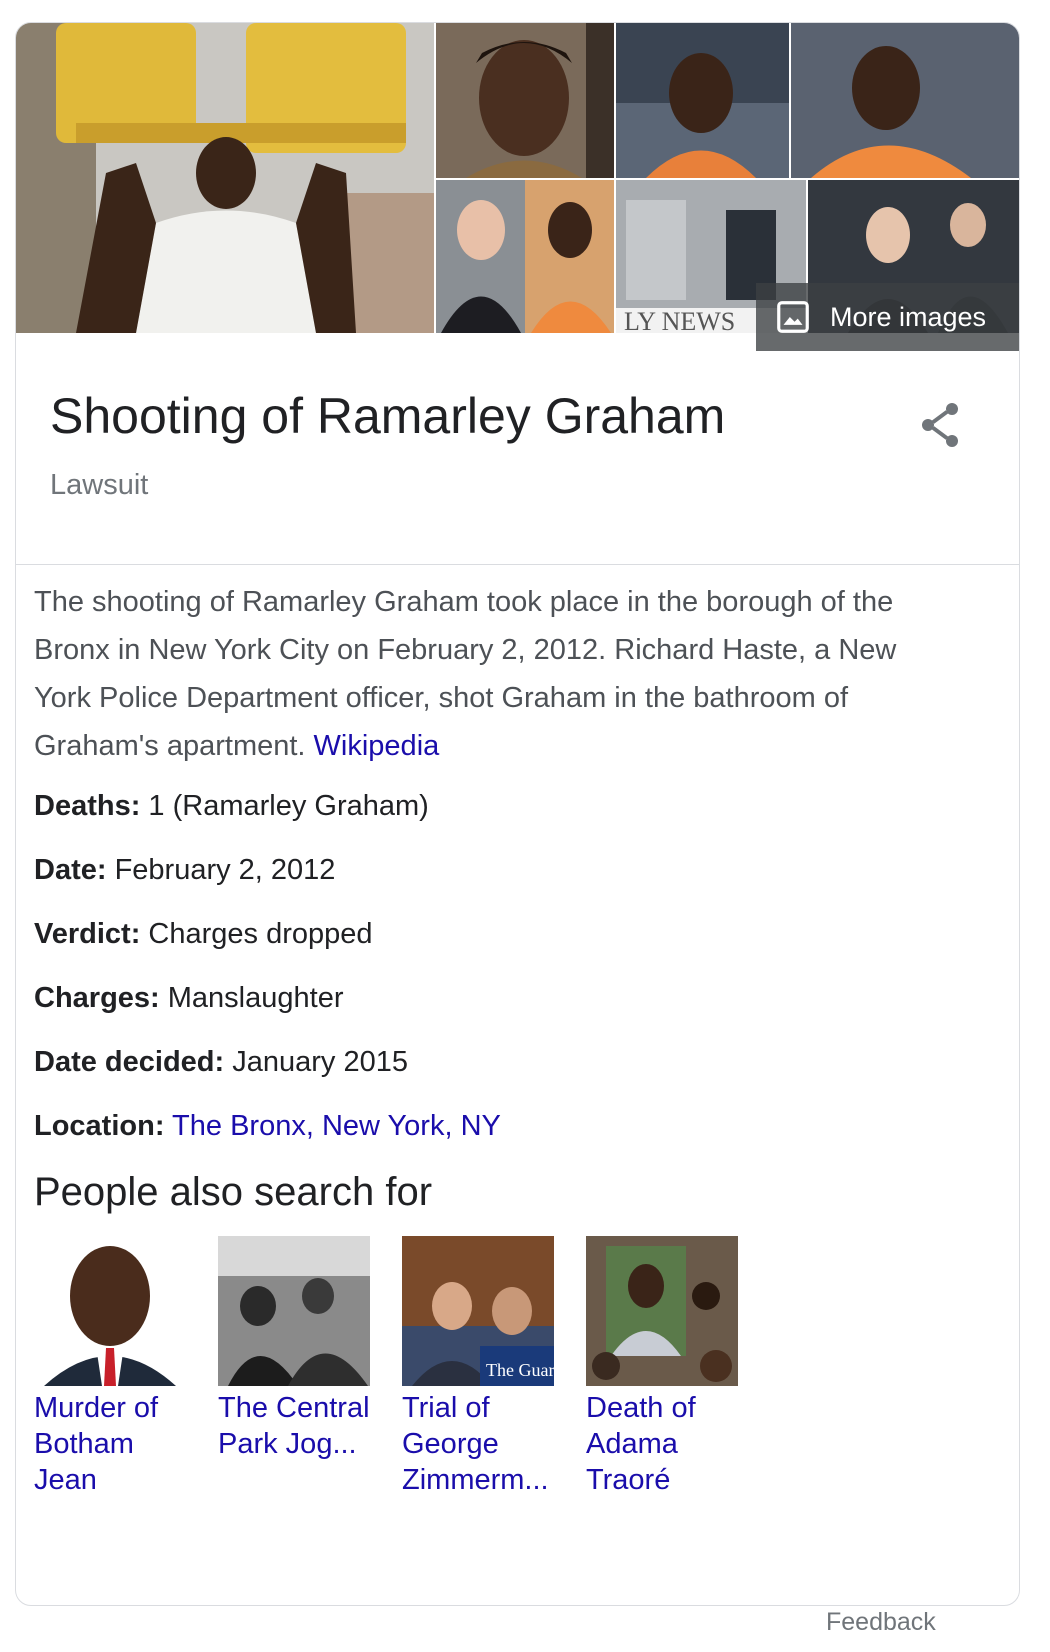 The height and width of the screenshot is (1652, 1050). I want to click on pasf-label: Death of Adama Traoré, so click(666, 1444).